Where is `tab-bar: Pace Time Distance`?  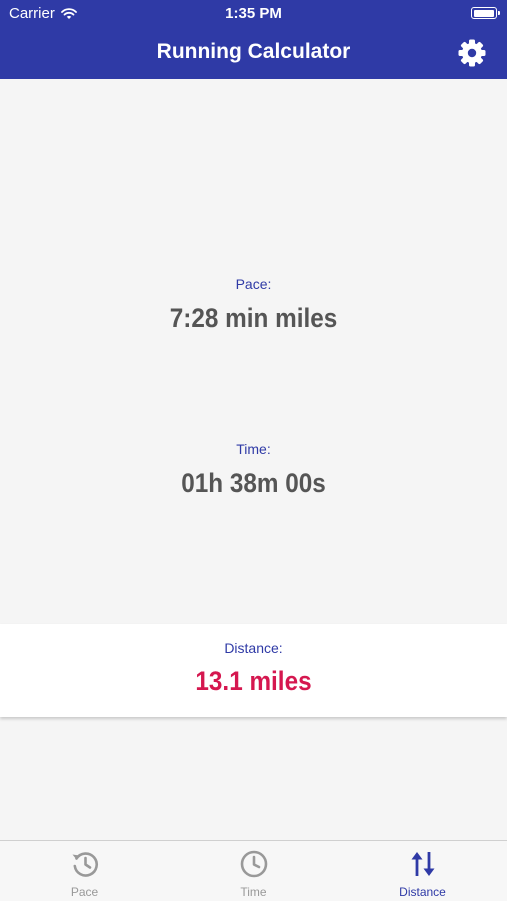
tab-bar: Pace Time Distance is located at coordinates (253, 870).